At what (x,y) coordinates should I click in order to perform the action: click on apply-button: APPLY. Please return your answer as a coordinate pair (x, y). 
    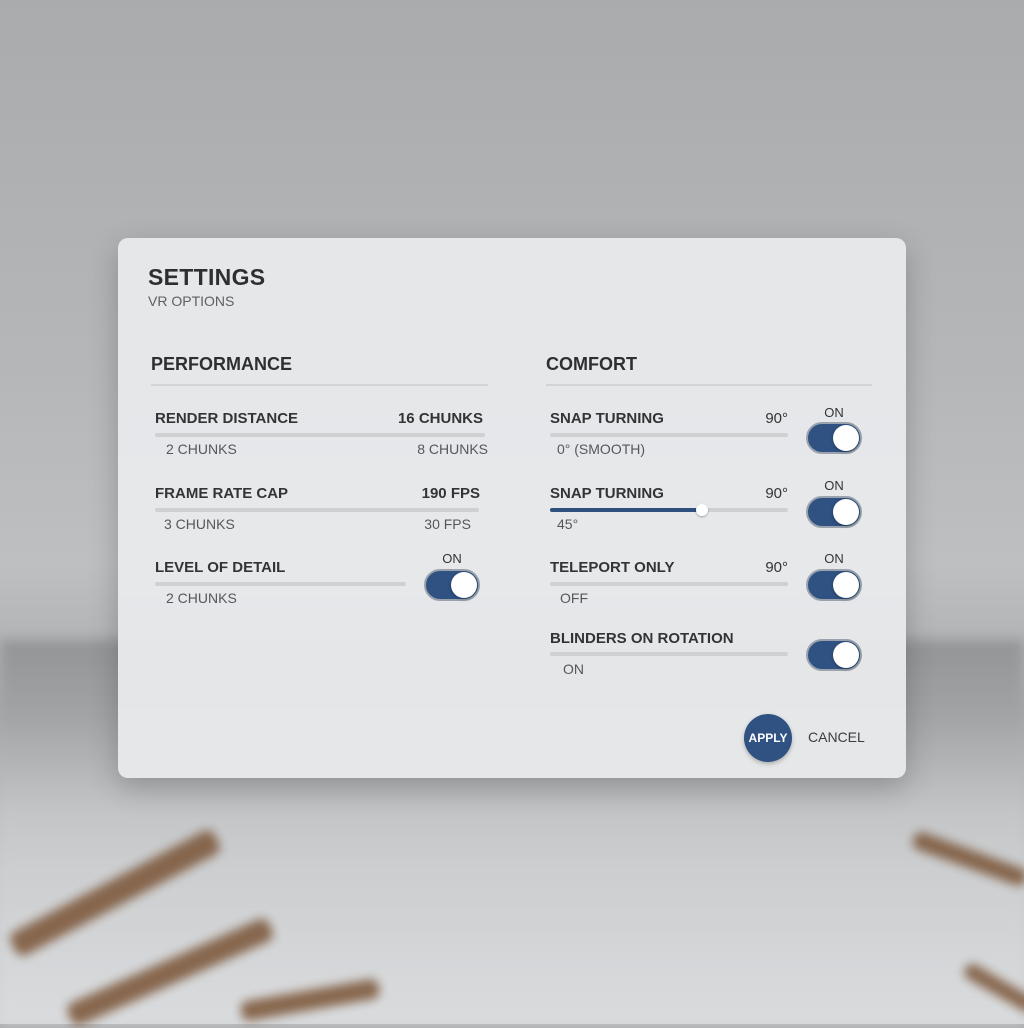
    Looking at the image, I should click on (768, 738).